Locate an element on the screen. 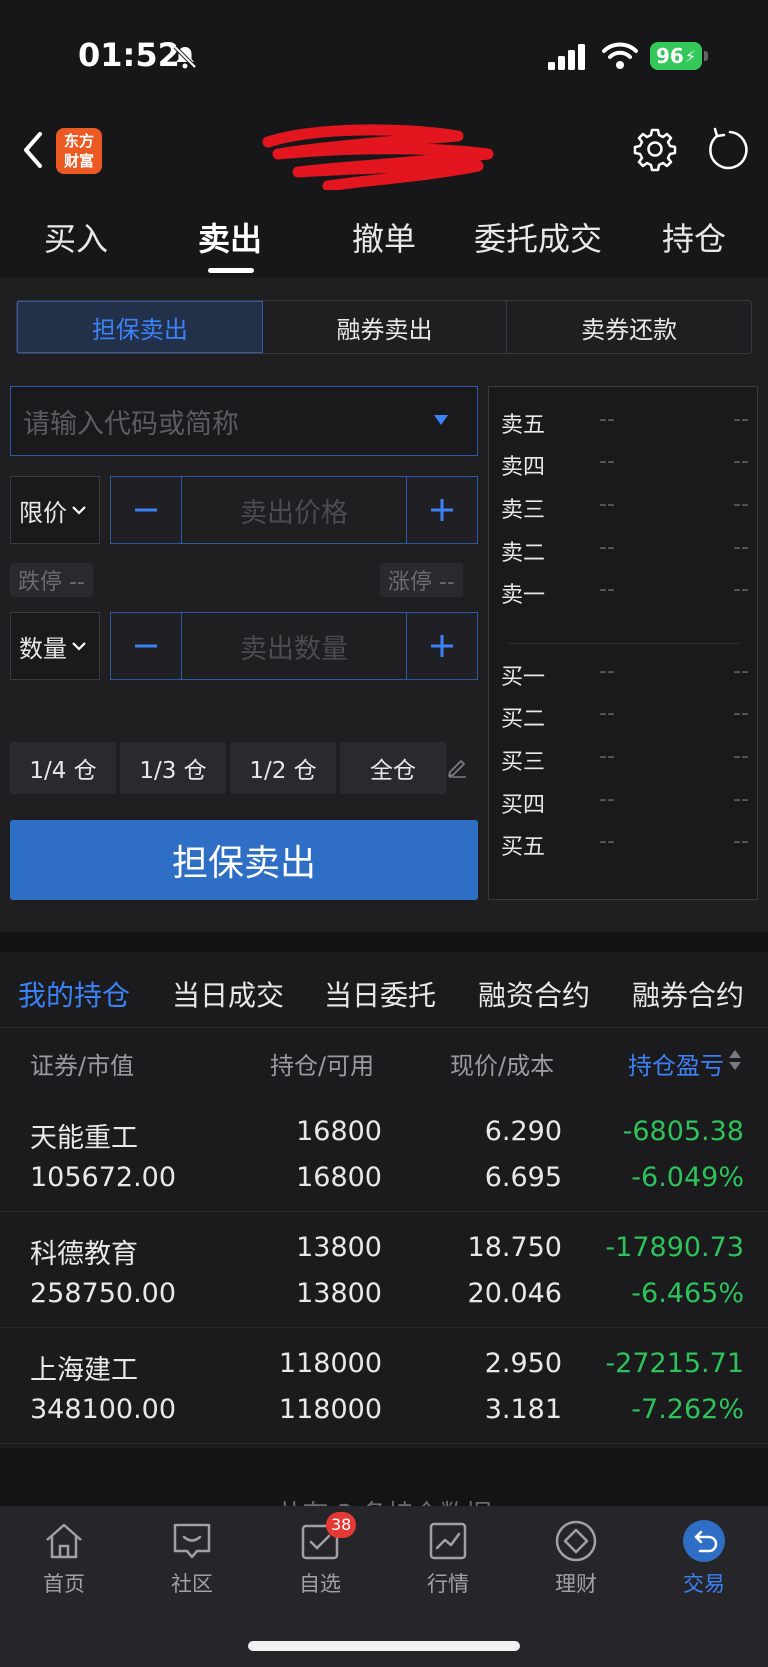 Image resolution: width=768 pixels, height=1667 pixels. position-ratio-buttons: 1/4 仓 1/3 仓 1/2 仓 全仓 is located at coordinates (228, 768).